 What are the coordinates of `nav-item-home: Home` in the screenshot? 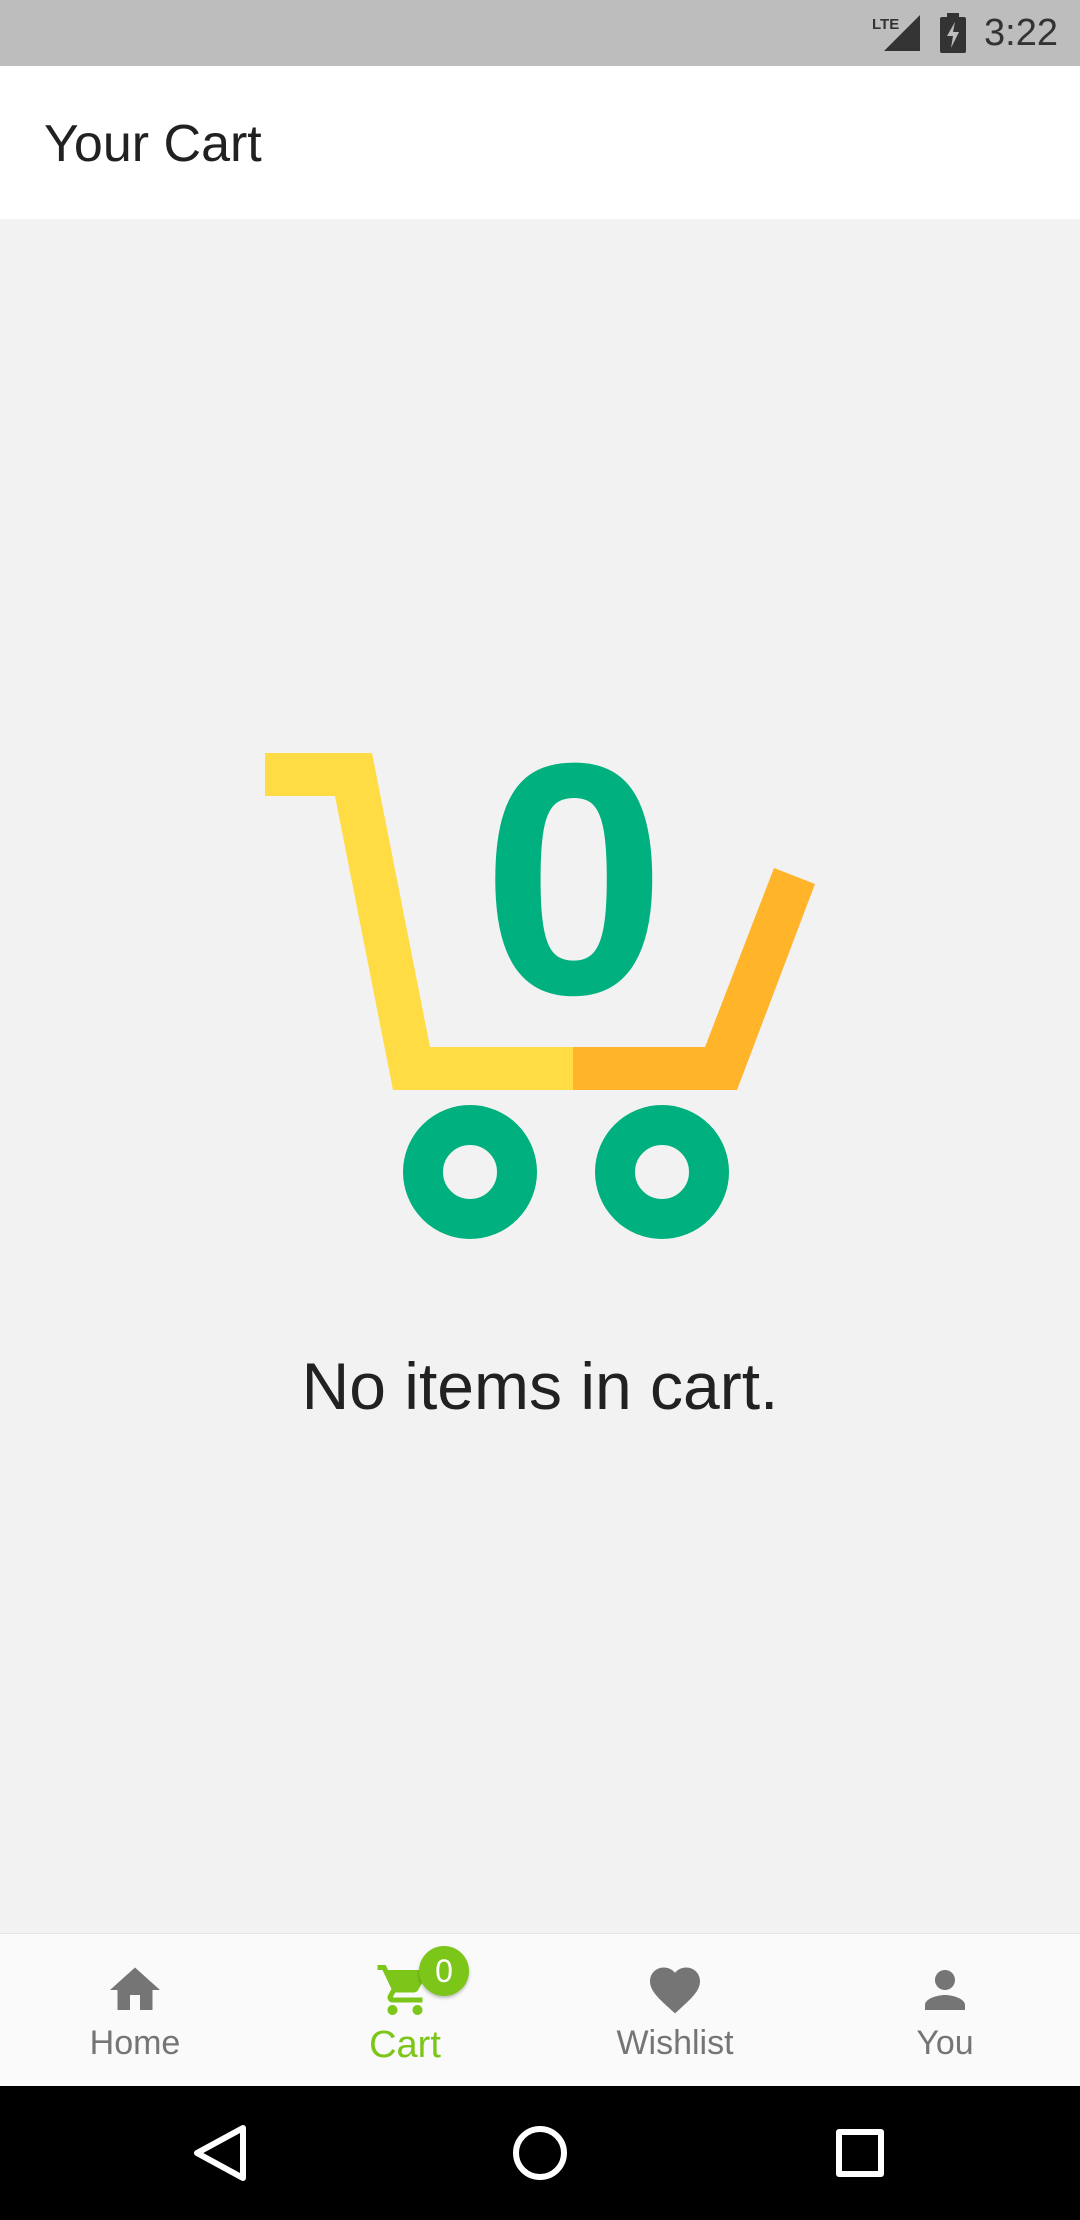 It's located at (135, 2010).